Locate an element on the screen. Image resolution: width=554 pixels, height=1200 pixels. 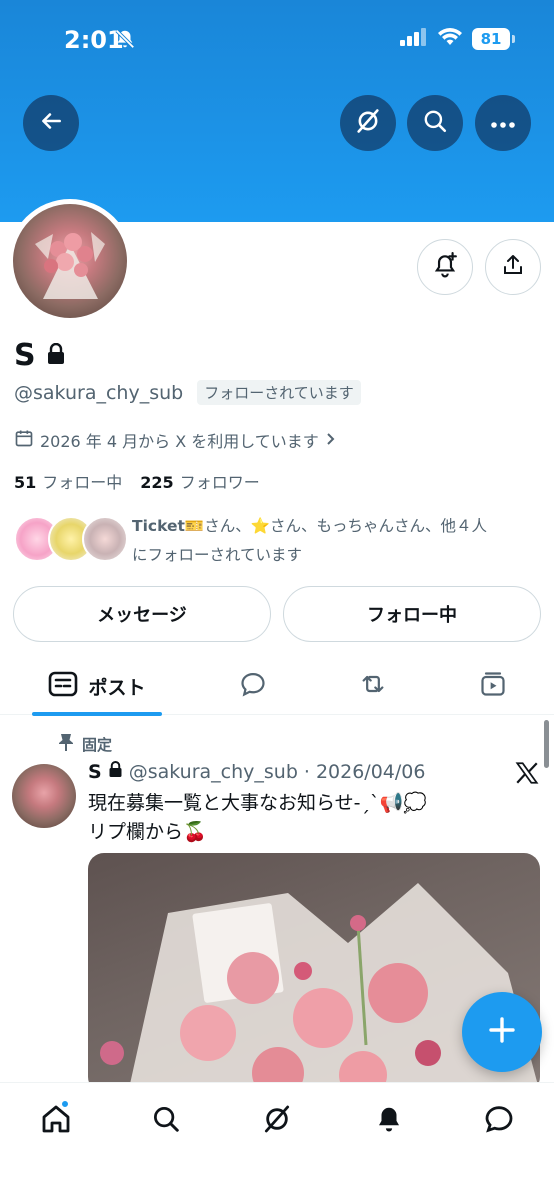
nav-search is located at coordinates (166, 1121).